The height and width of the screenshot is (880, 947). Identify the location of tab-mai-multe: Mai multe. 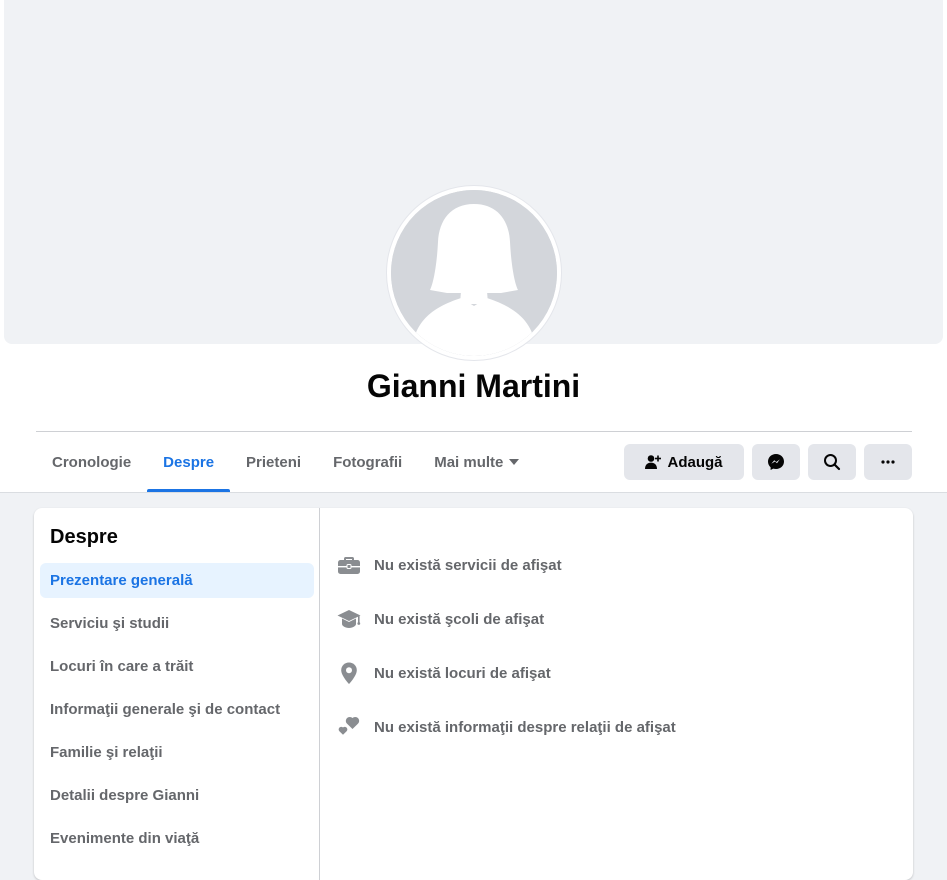
(476, 462).